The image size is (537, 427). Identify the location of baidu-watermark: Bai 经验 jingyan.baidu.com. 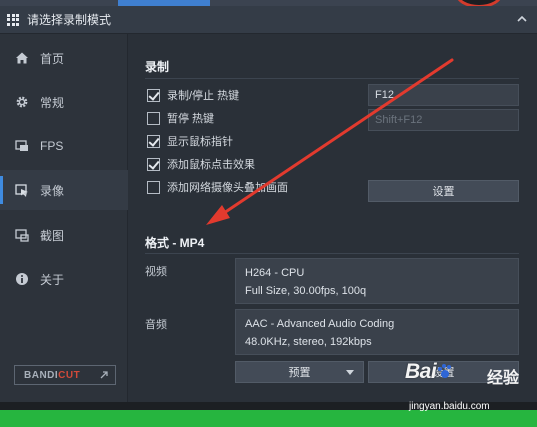
(470, 386).